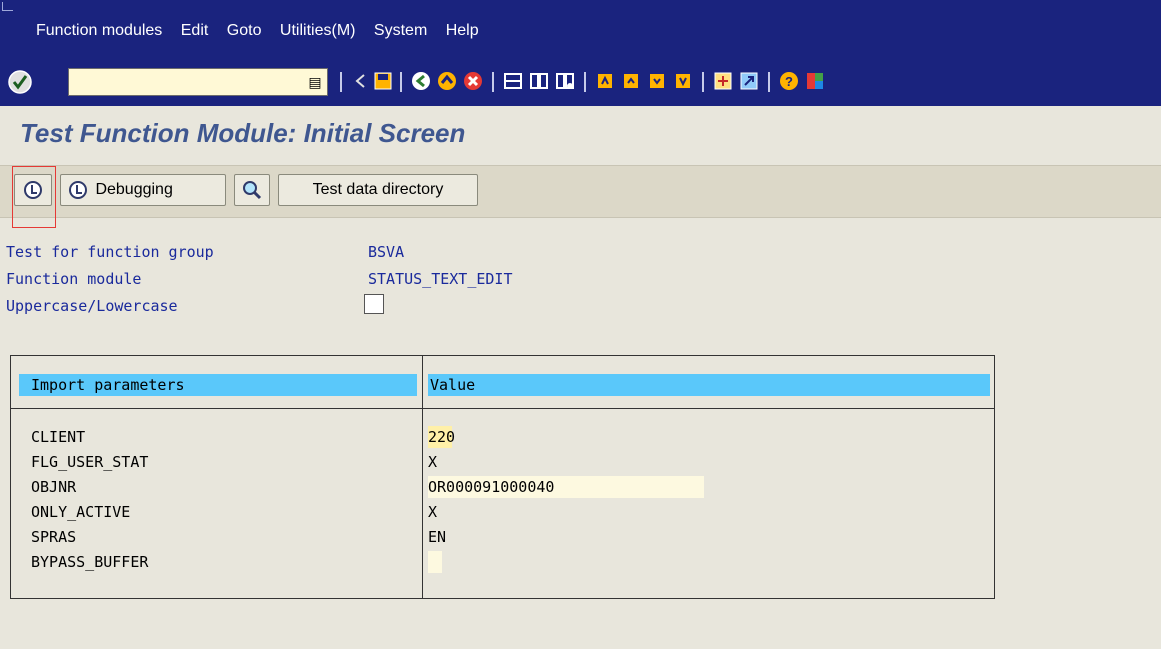 This screenshot has width=1161, height=649. What do you see at coordinates (315, 82) in the screenshot?
I see `command-history-icon: ▤` at bounding box center [315, 82].